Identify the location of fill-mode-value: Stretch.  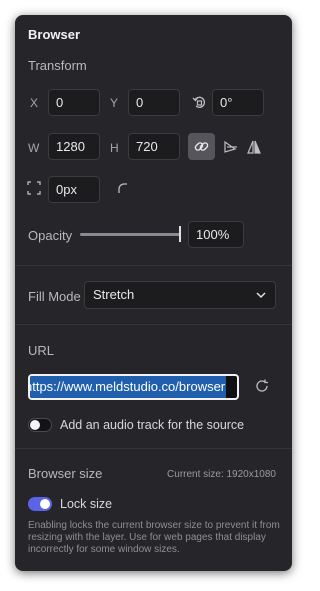
(114, 294).